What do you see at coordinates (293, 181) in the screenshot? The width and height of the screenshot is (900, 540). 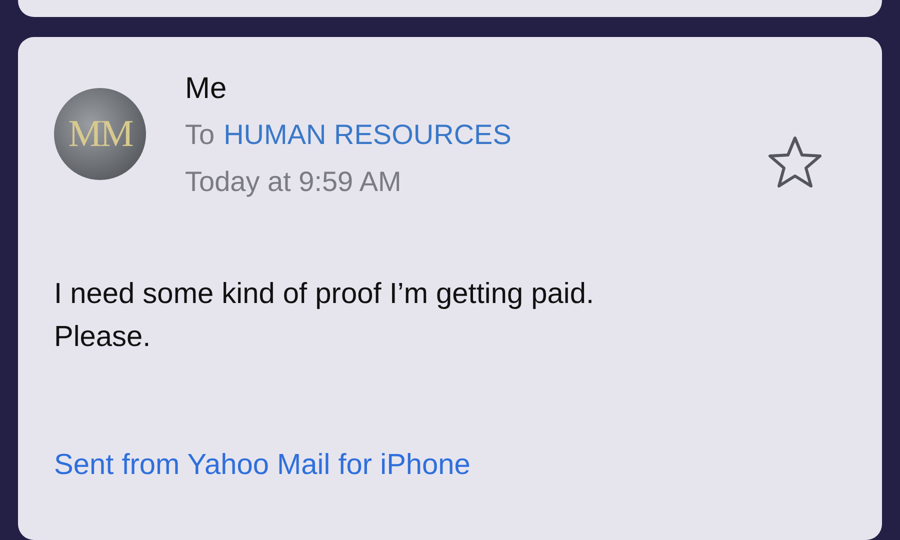 I see `timestamp: Today at 9:59 AM` at bounding box center [293, 181].